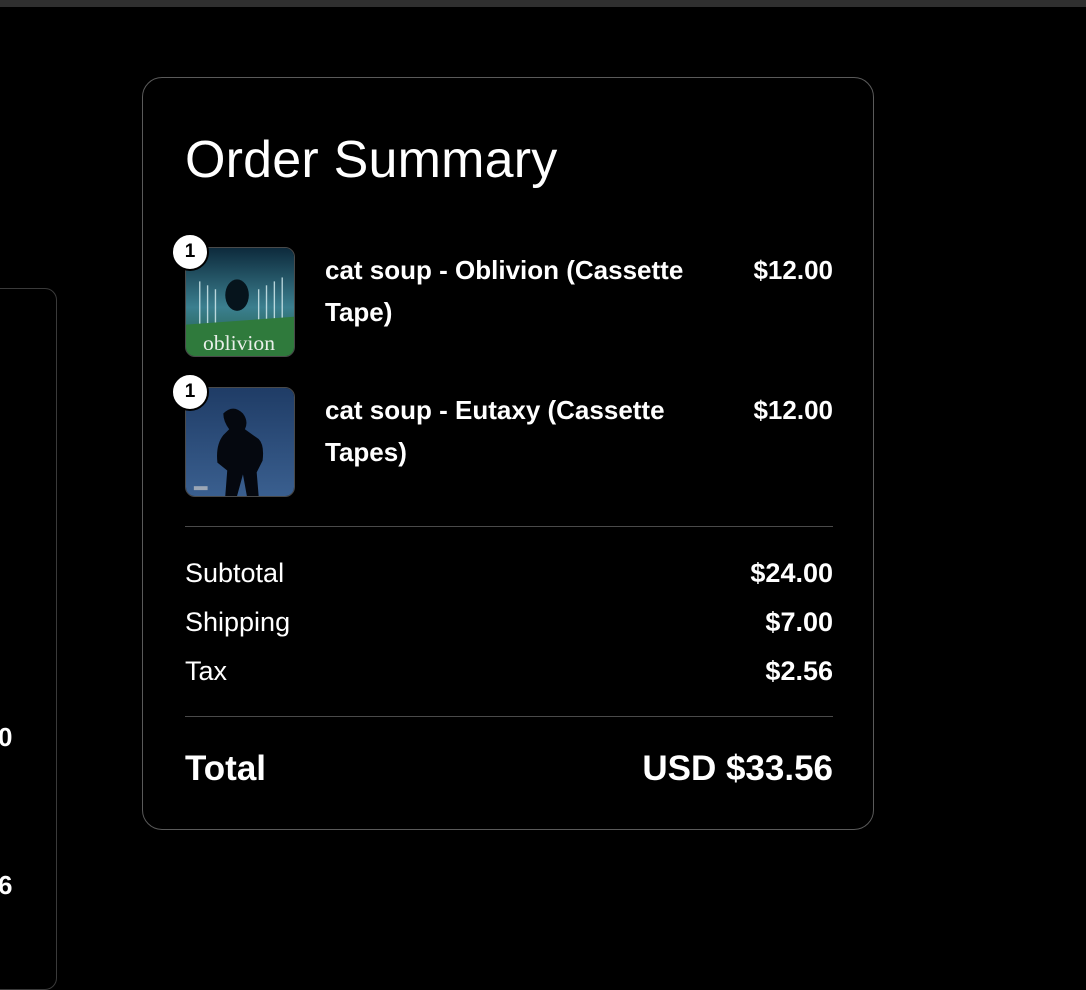 Image resolution: width=1086 pixels, height=990 pixels. What do you see at coordinates (509, 573) in the screenshot?
I see `subtotal-row: Subtotal $24.00` at bounding box center [509, 573].